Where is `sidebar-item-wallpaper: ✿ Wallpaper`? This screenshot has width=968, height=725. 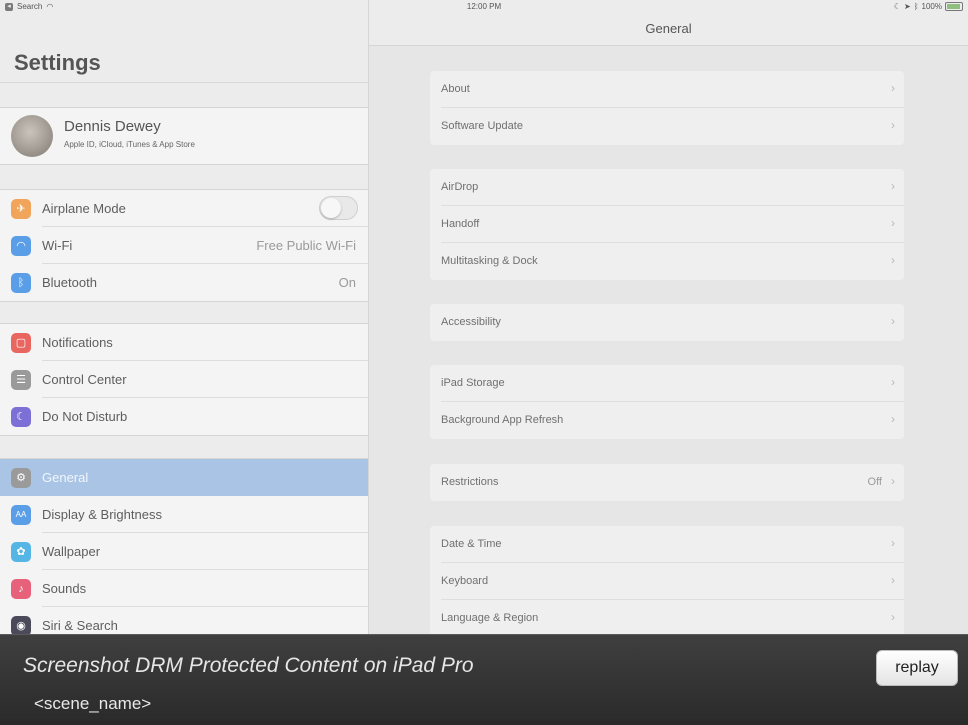
sidebar-item-wallpaper: ✿ Wallpaper is located at coordinates (184, 551).